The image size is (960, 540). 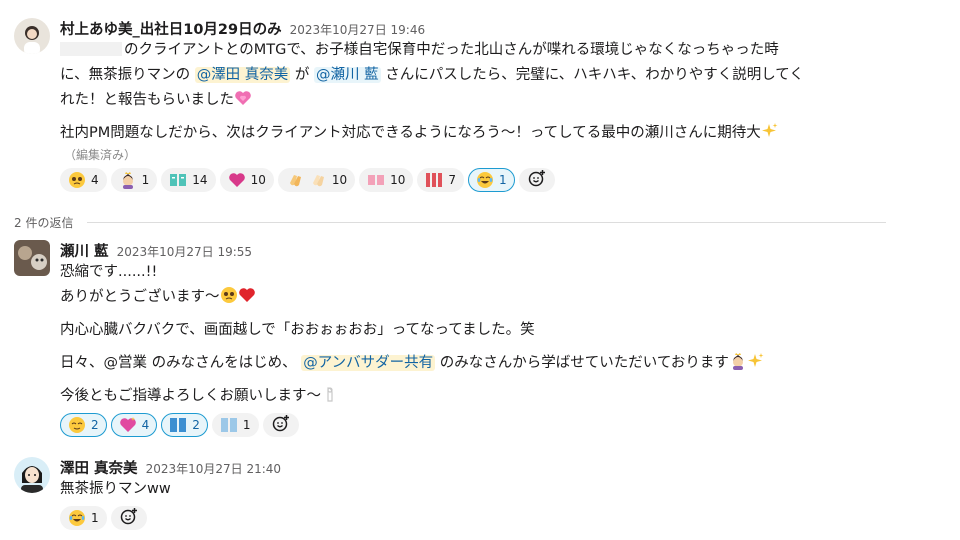 What do you see at coordinates (213, 468) in the screenshot?
I see `timestamp: 2023年10月27日 21:40` at bounding box center [213, 468].